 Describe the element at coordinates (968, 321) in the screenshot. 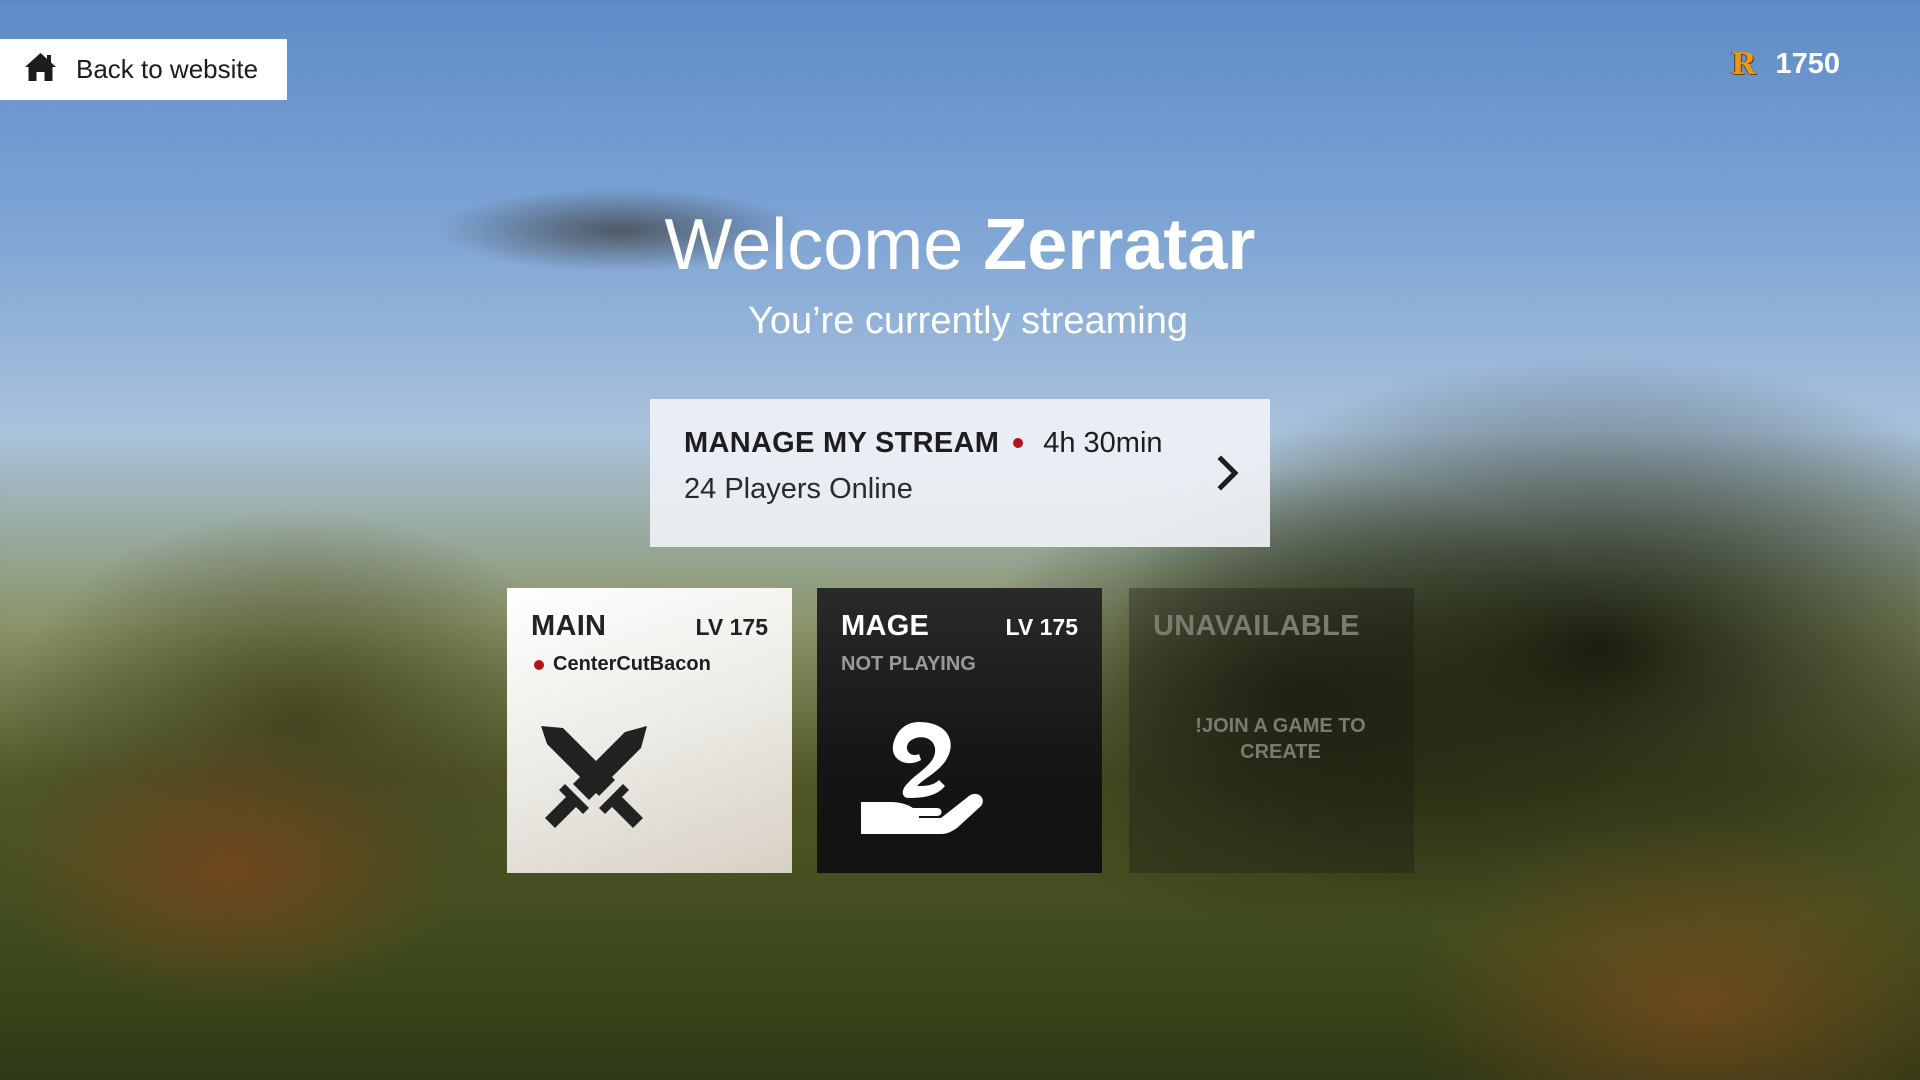

I see `streaming-subtitle: You’re currently streaming` at that location.